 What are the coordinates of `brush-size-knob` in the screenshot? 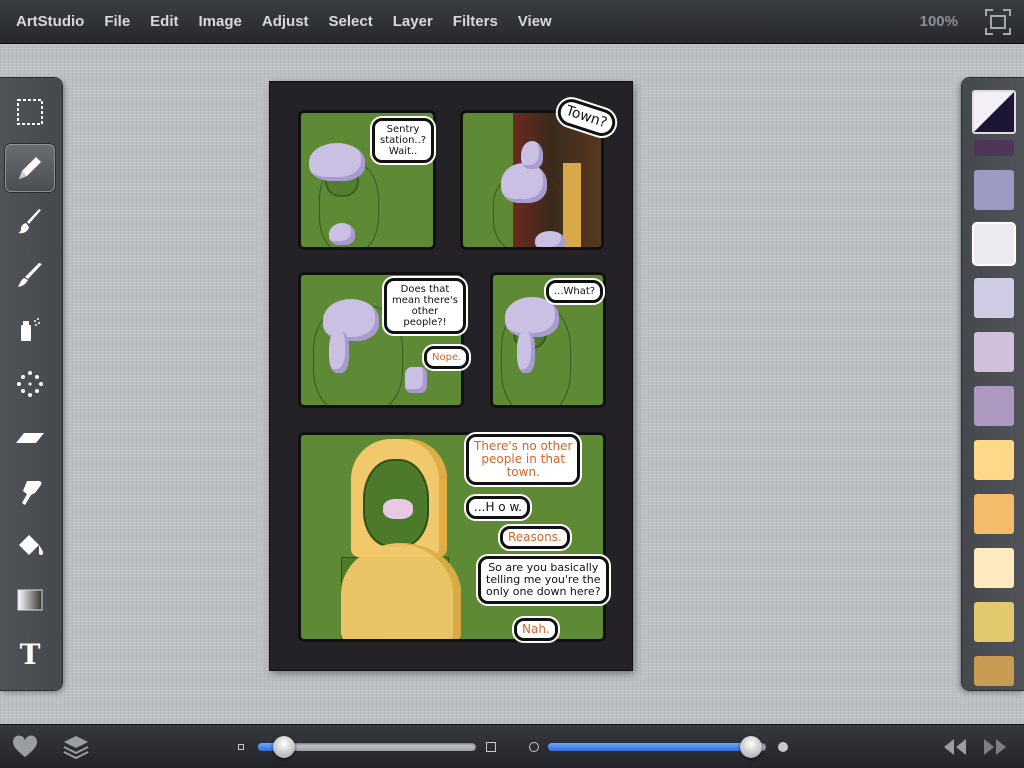 It's located at (284, 747).